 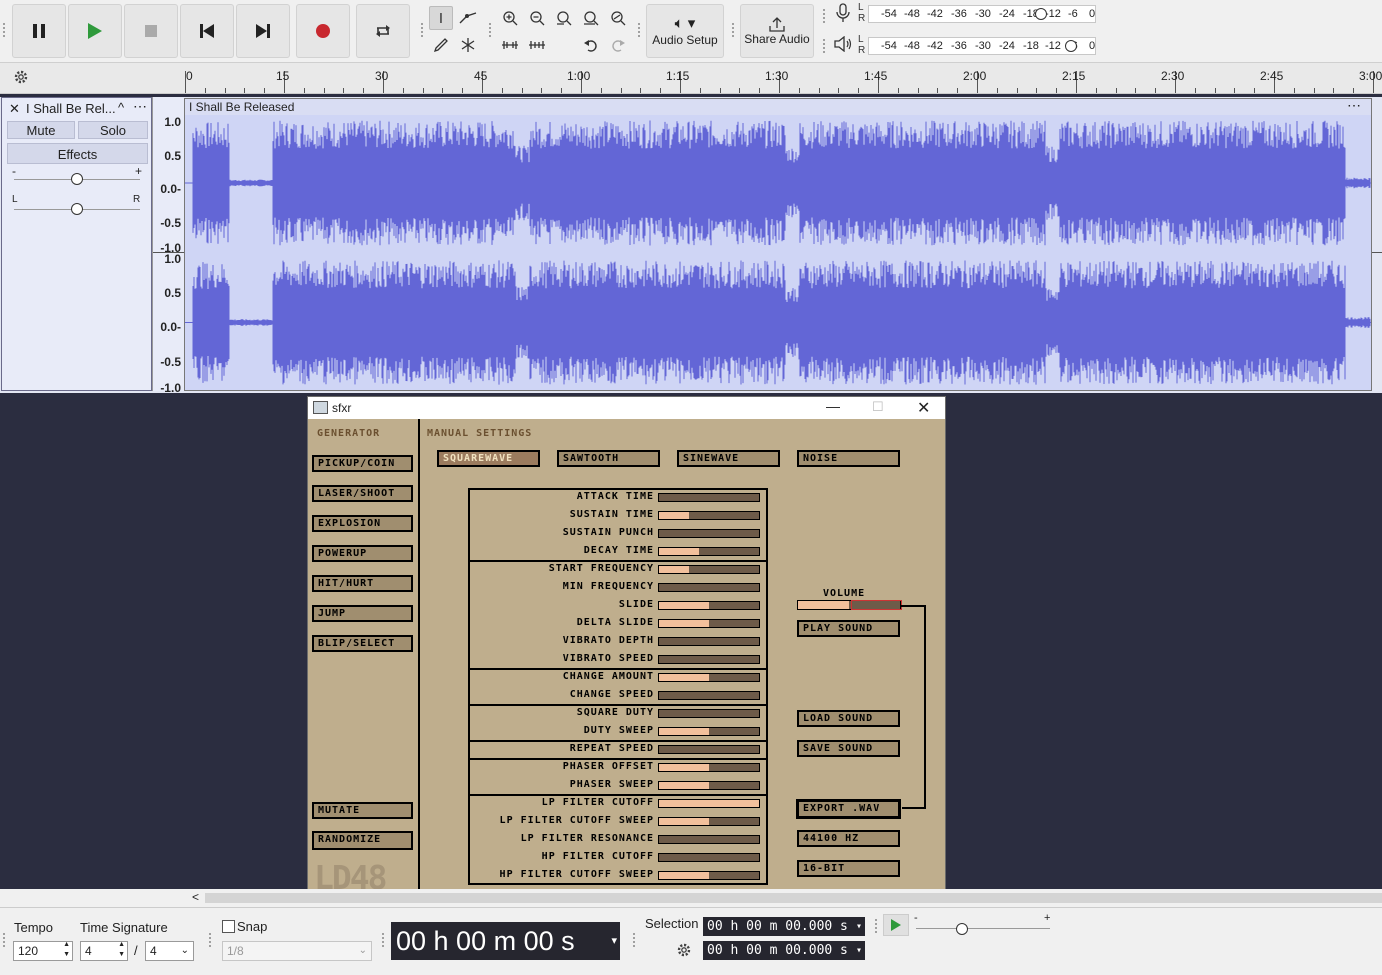 I want to click on maximize-icon: ☐, so click(x=878, y=407).